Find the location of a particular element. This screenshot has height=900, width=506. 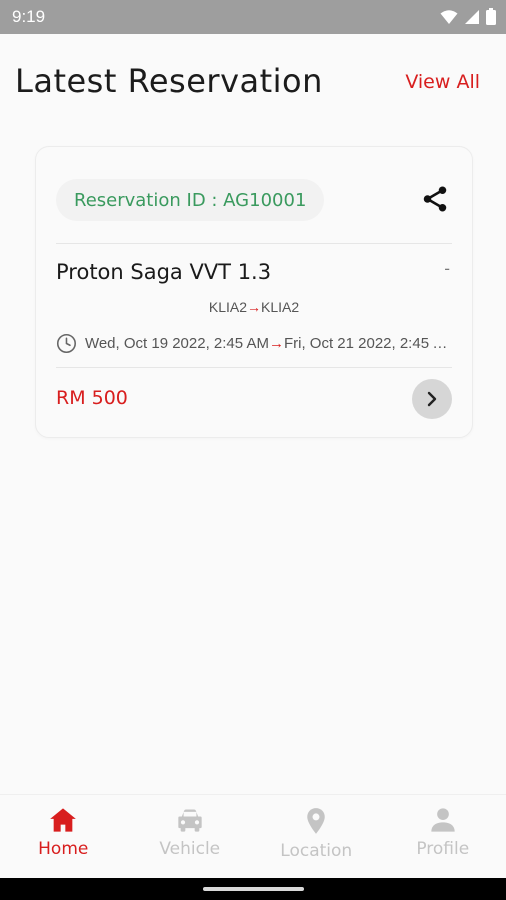

car-name: Proton Saga VVT 1.3 is located at coordinates (164, 272).